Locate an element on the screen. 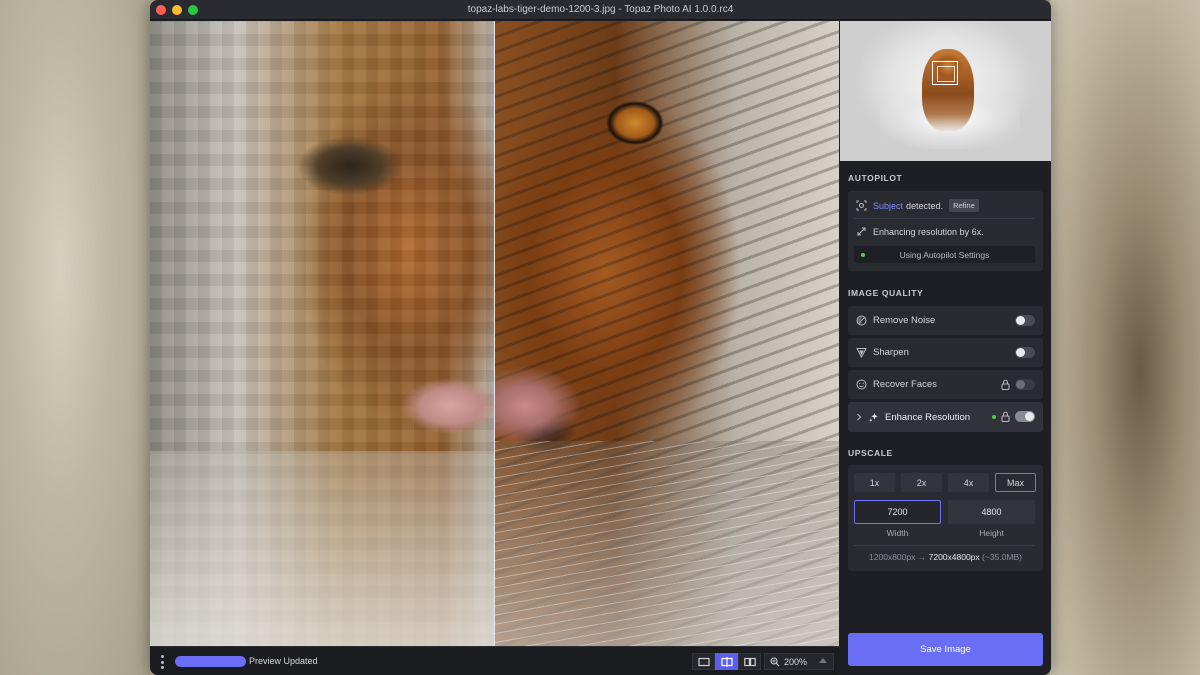 This screenshot has height=675, width=1200. single-view-button is located at coordinates (703, 661).